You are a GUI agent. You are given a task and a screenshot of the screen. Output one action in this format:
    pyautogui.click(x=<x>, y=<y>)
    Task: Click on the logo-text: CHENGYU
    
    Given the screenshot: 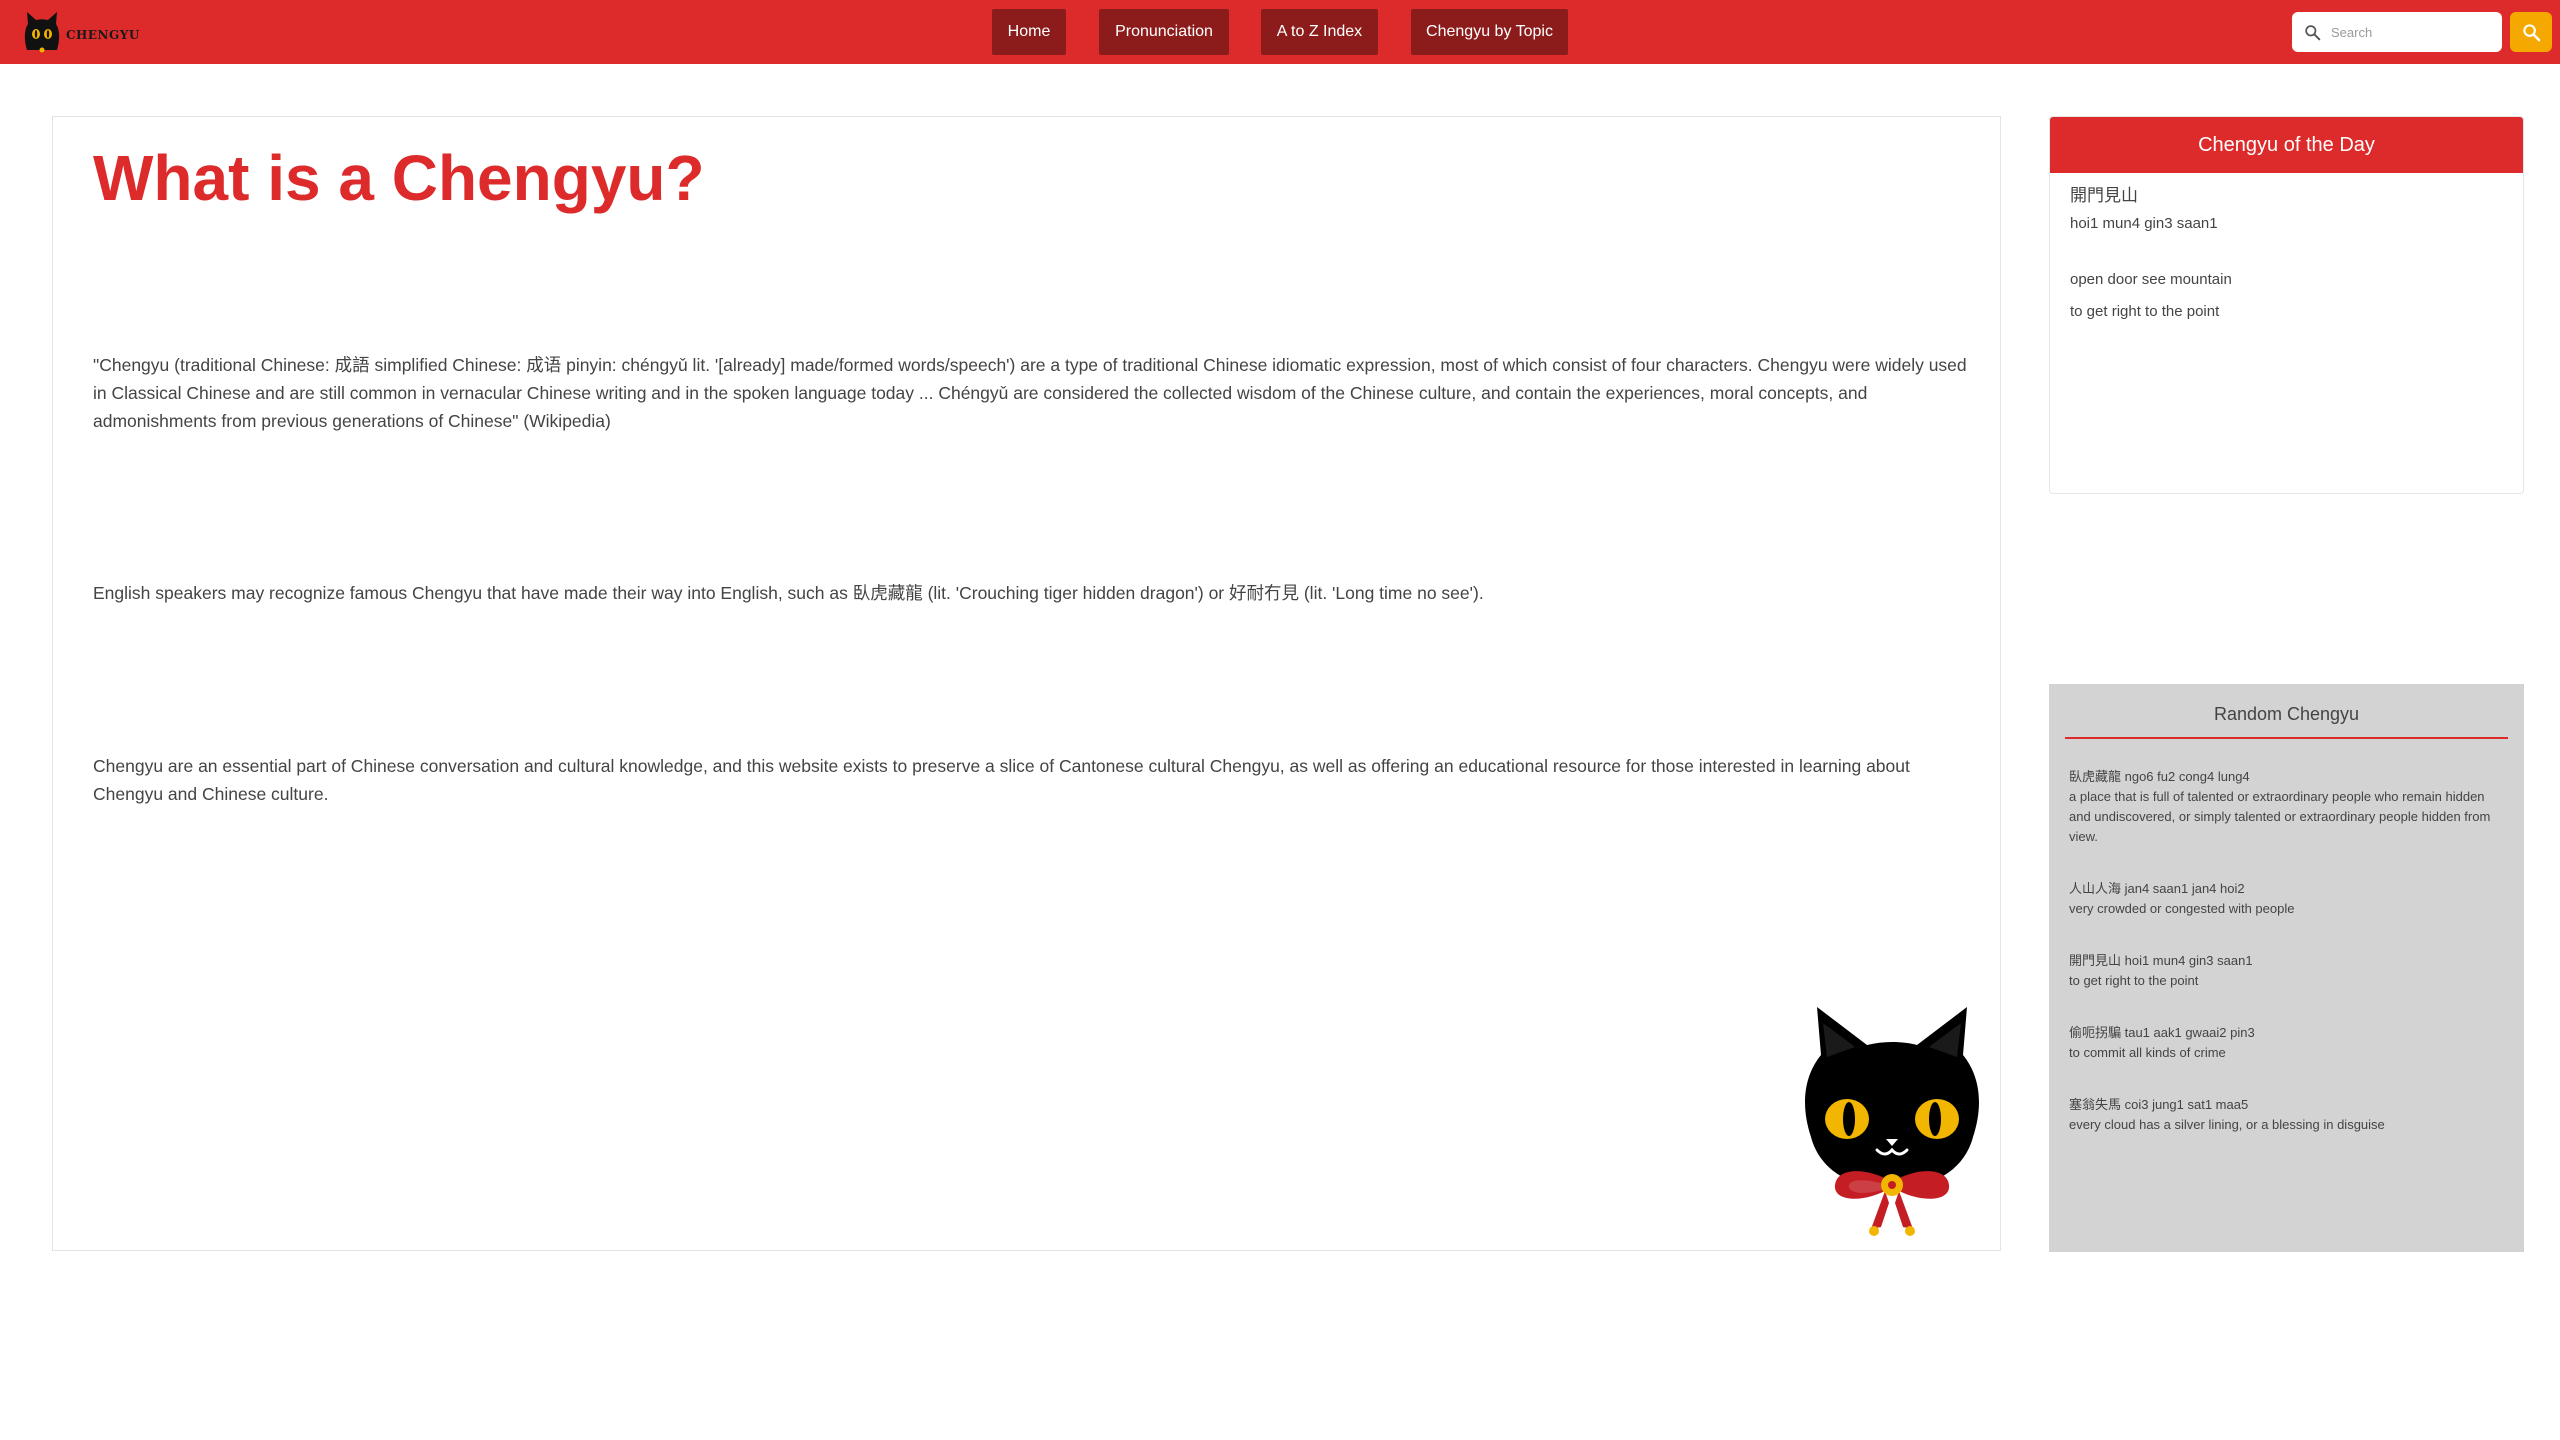 What is the action you would take?
    pyautogui.click(x=103, y=35)
    